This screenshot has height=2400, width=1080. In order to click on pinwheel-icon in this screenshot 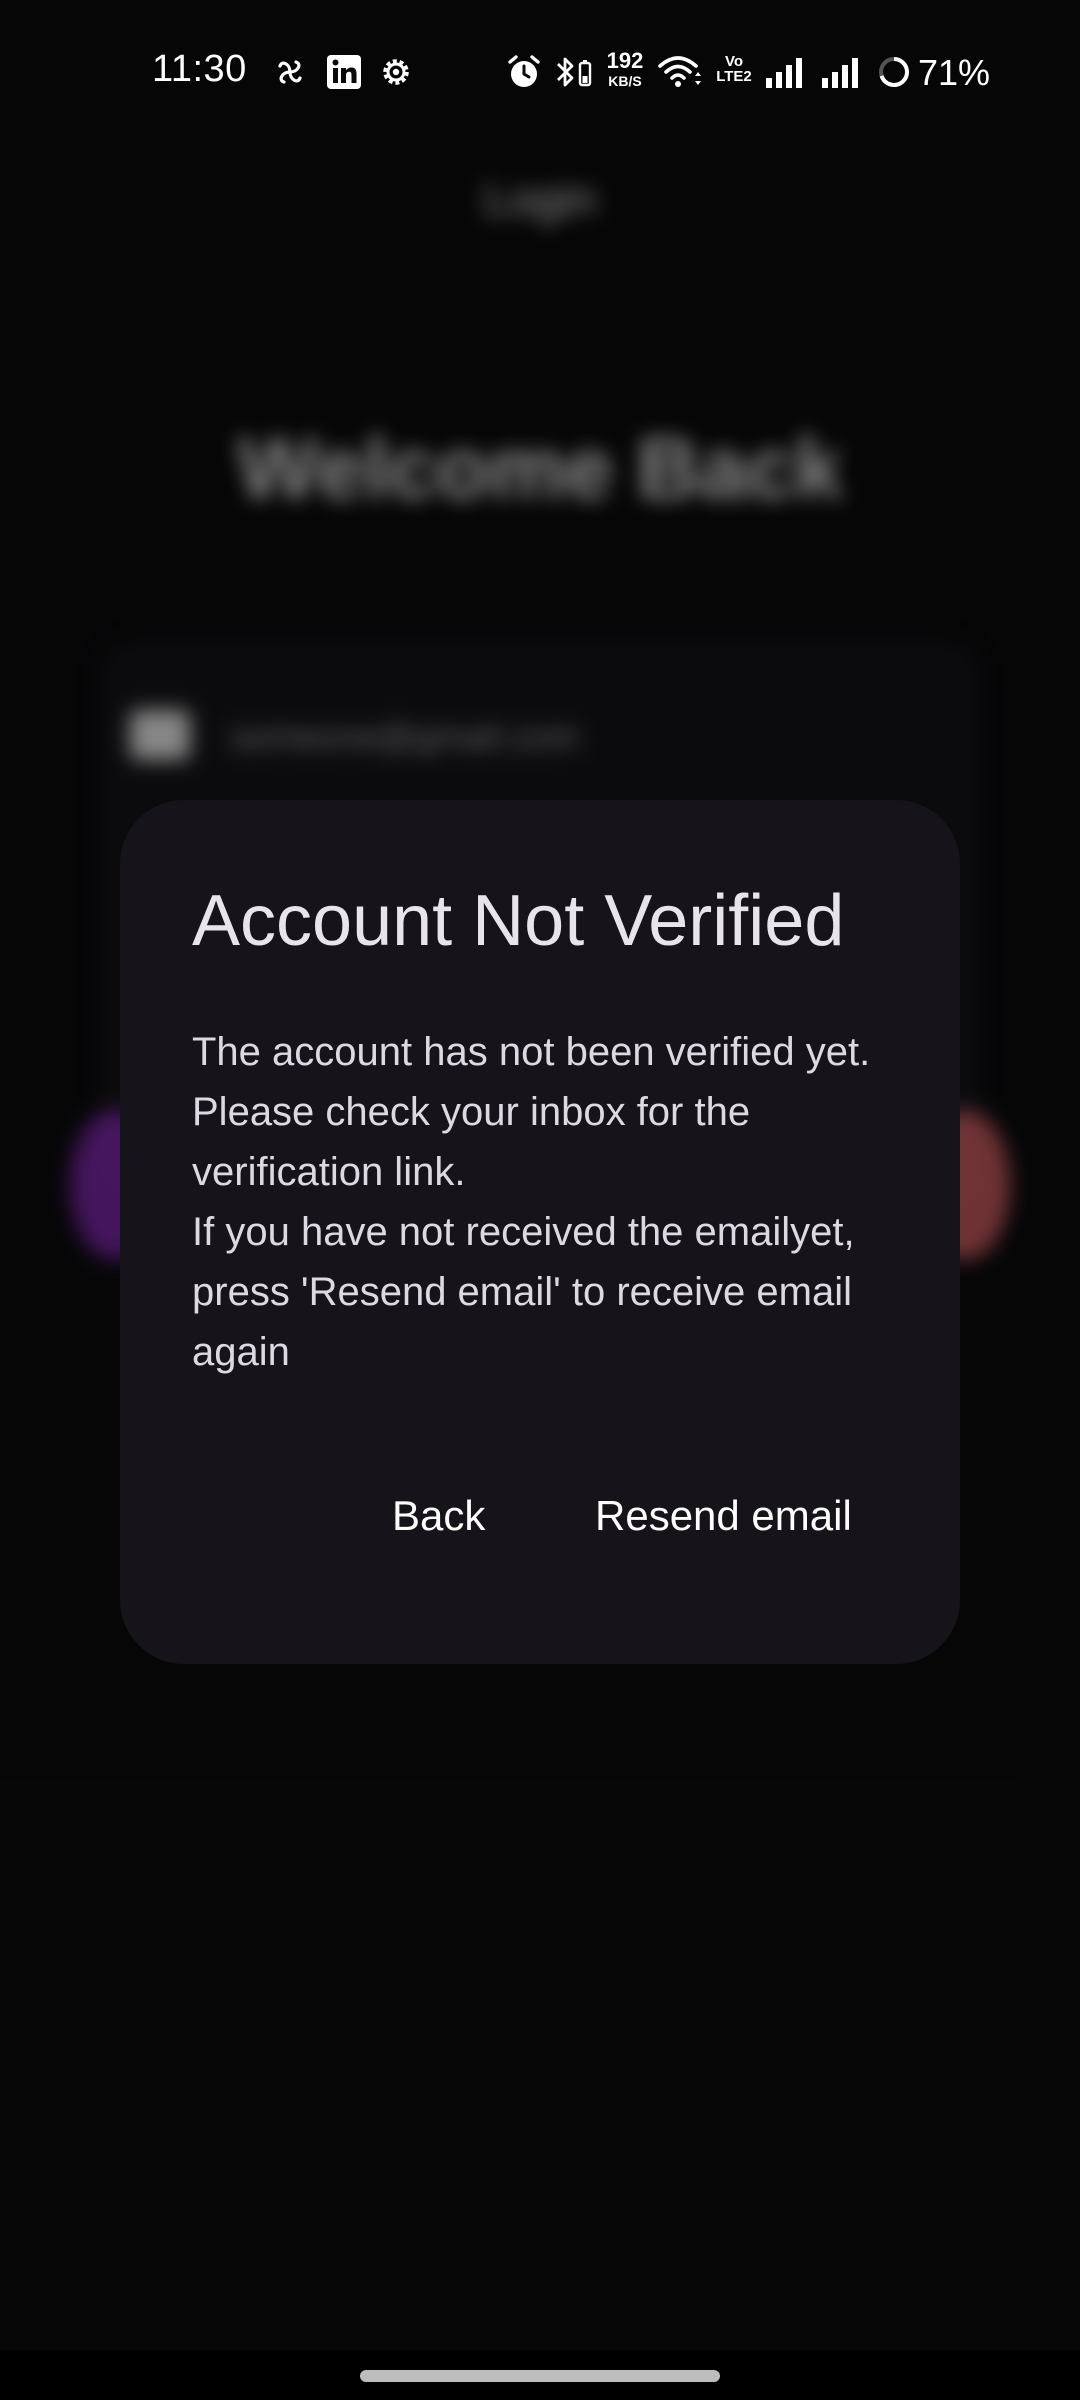, I will do `click(290, 72)`.